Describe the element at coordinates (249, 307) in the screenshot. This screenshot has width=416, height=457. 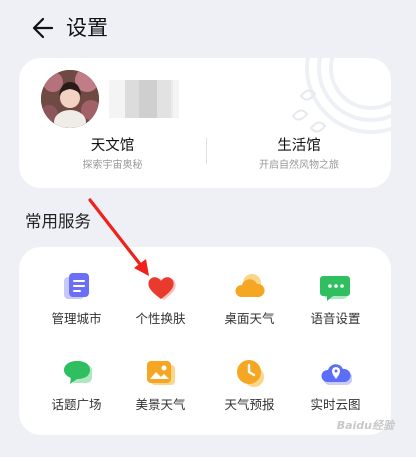
I see `service-desktop-weather: 桌面天气` at that location.